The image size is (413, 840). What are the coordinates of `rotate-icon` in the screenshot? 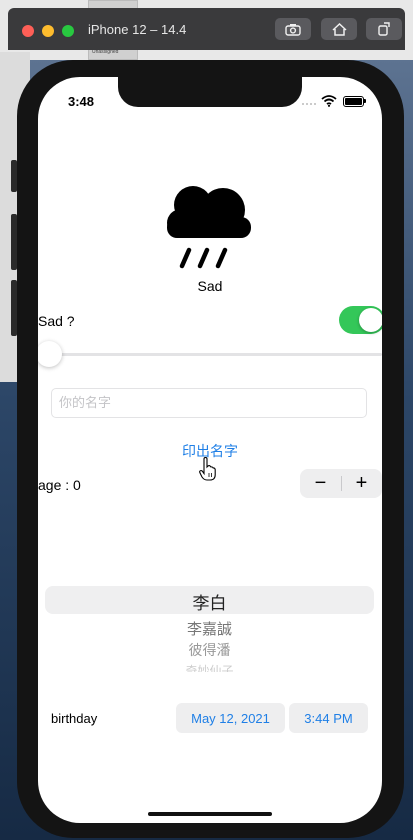 It's located at (384, 29).